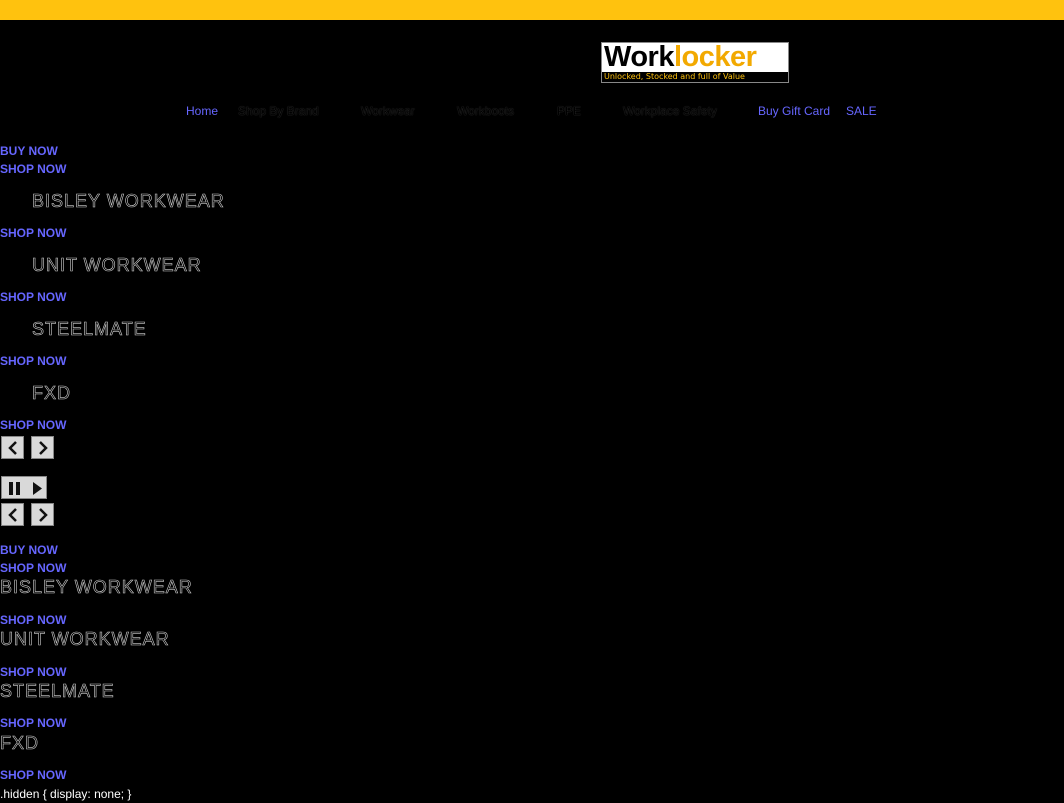 This screenshot has height=803, width=1064. What do you see at coordinates (37, 488) in the screenshot?
I see `play-icon` at bounding box center [37, 488].